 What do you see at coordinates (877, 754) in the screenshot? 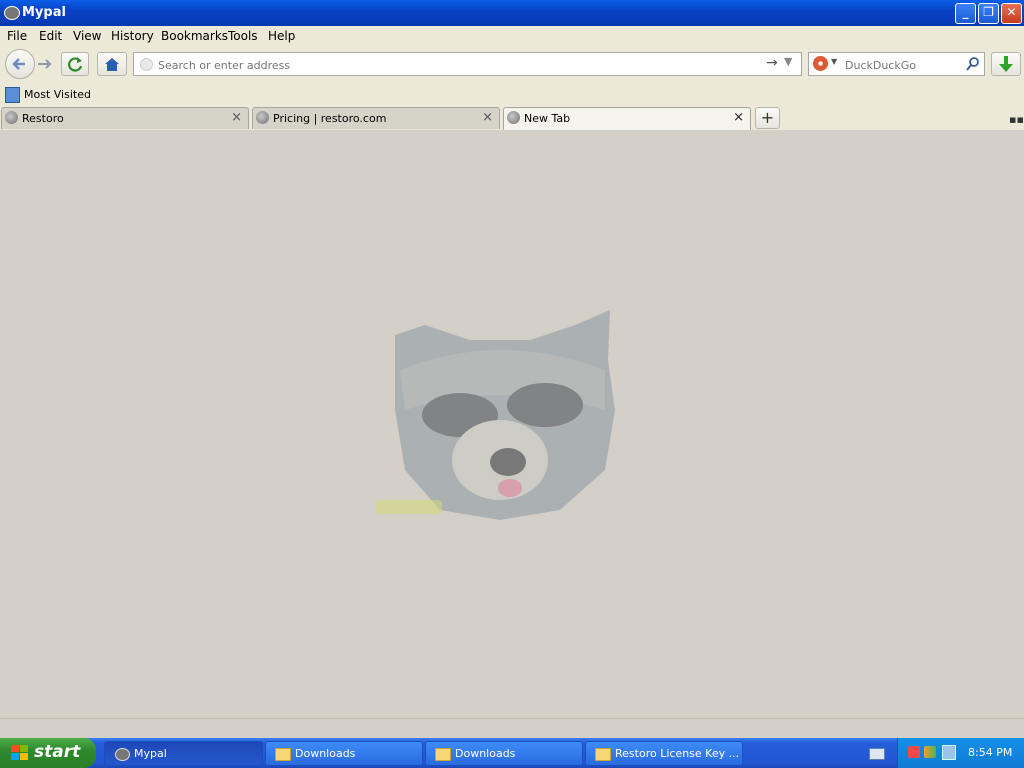
I see `keyboard-icon` at bounding box center [877, 754].